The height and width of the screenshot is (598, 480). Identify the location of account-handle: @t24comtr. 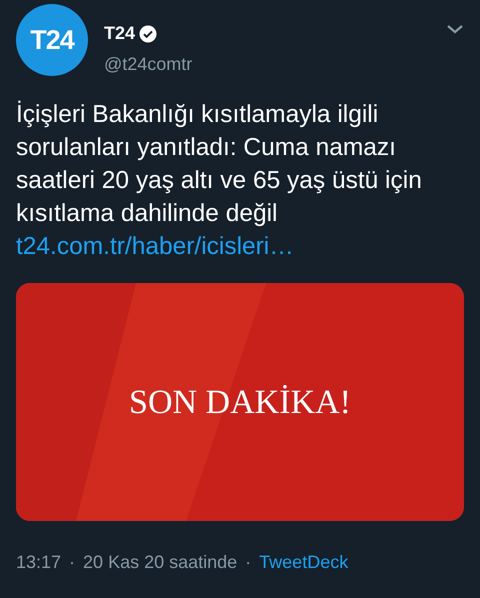
(149, 64).